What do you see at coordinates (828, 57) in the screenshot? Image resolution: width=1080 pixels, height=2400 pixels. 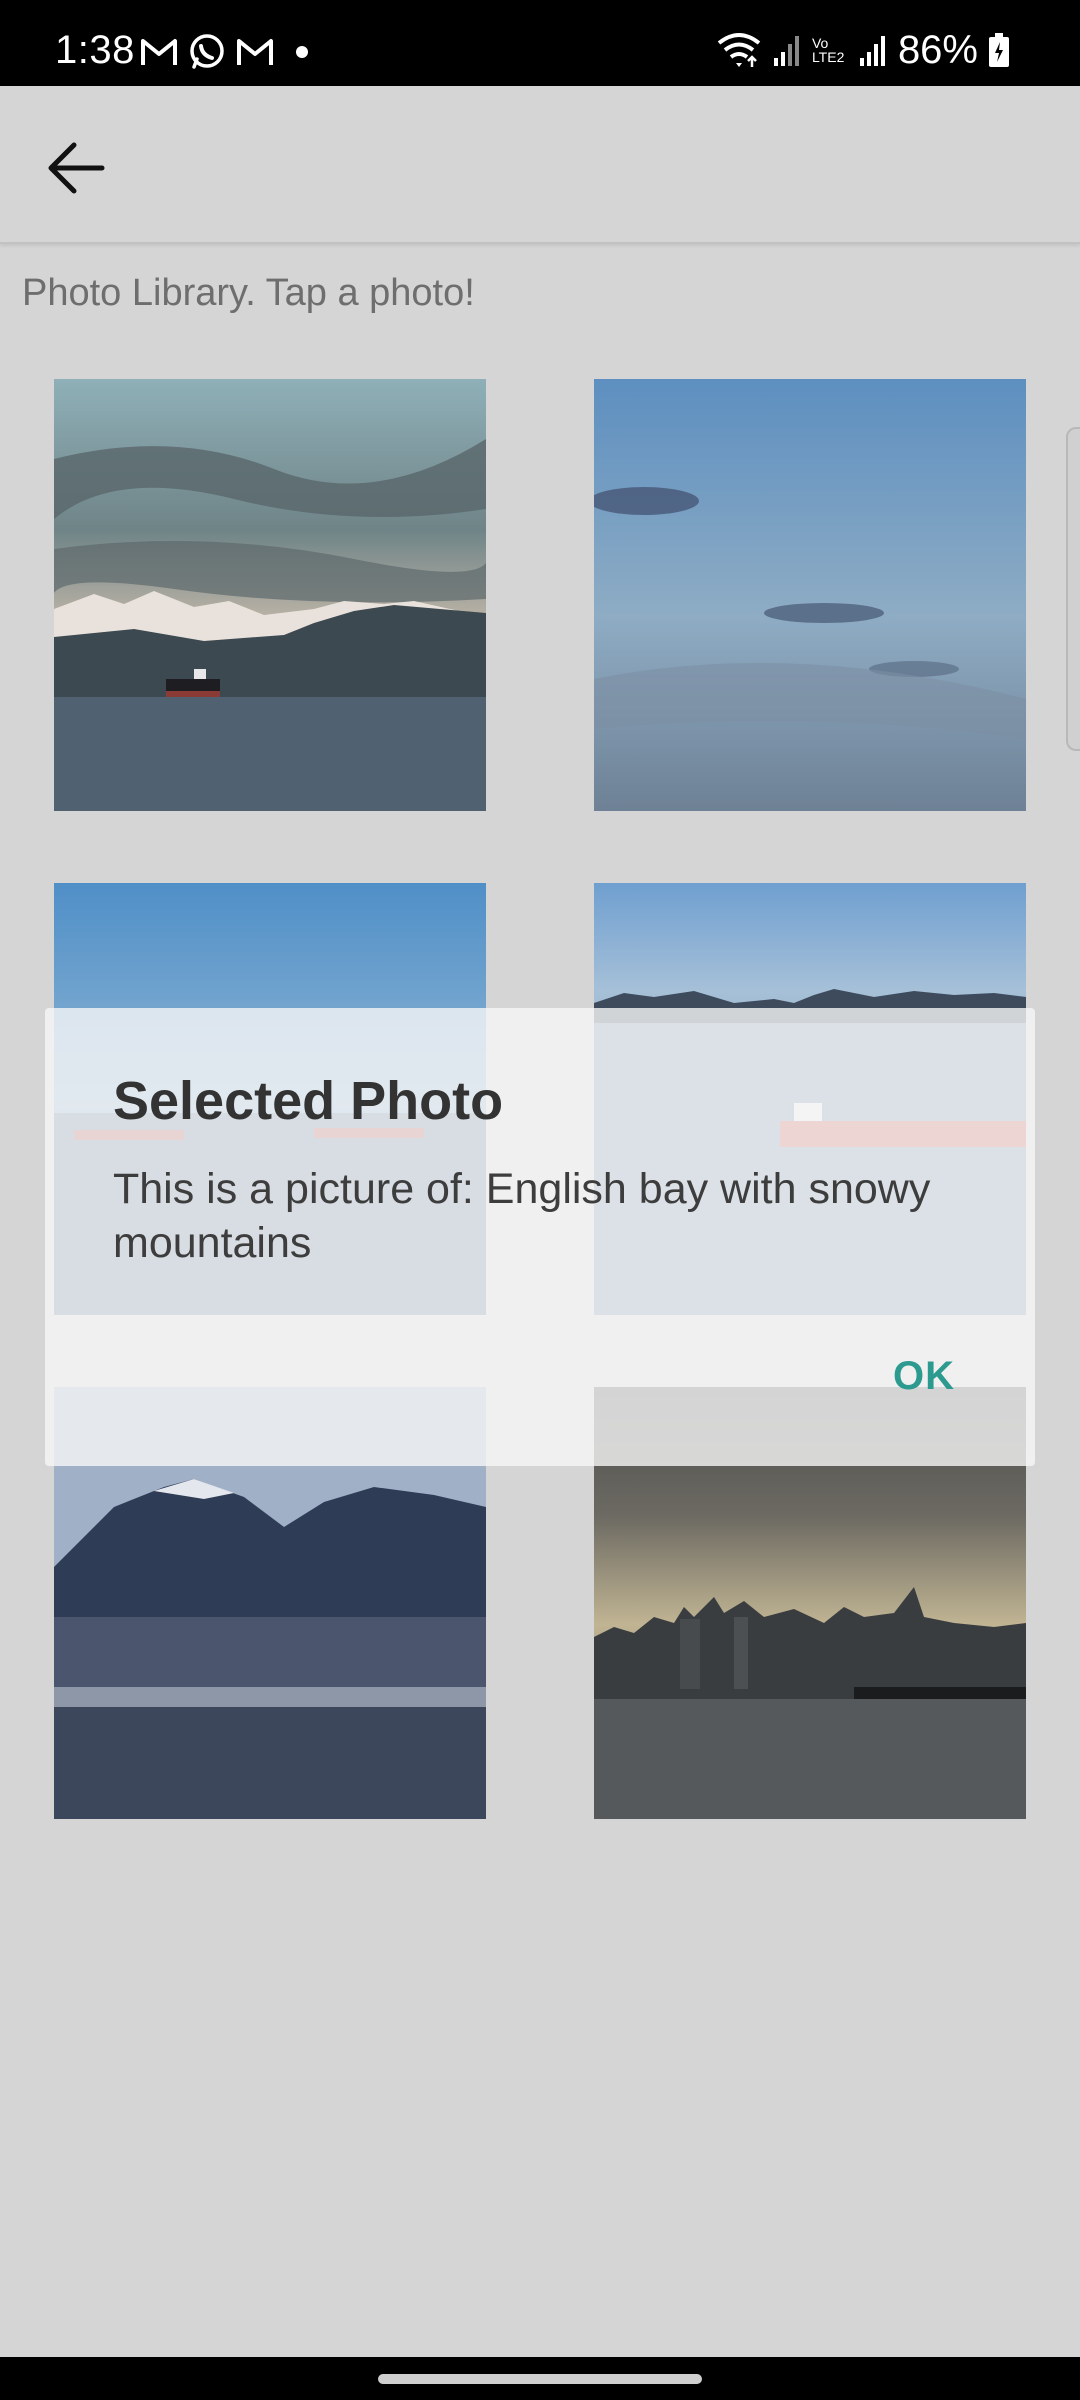 I see `volte-label-bottom: LTE2` at bounding box center [828, 57].